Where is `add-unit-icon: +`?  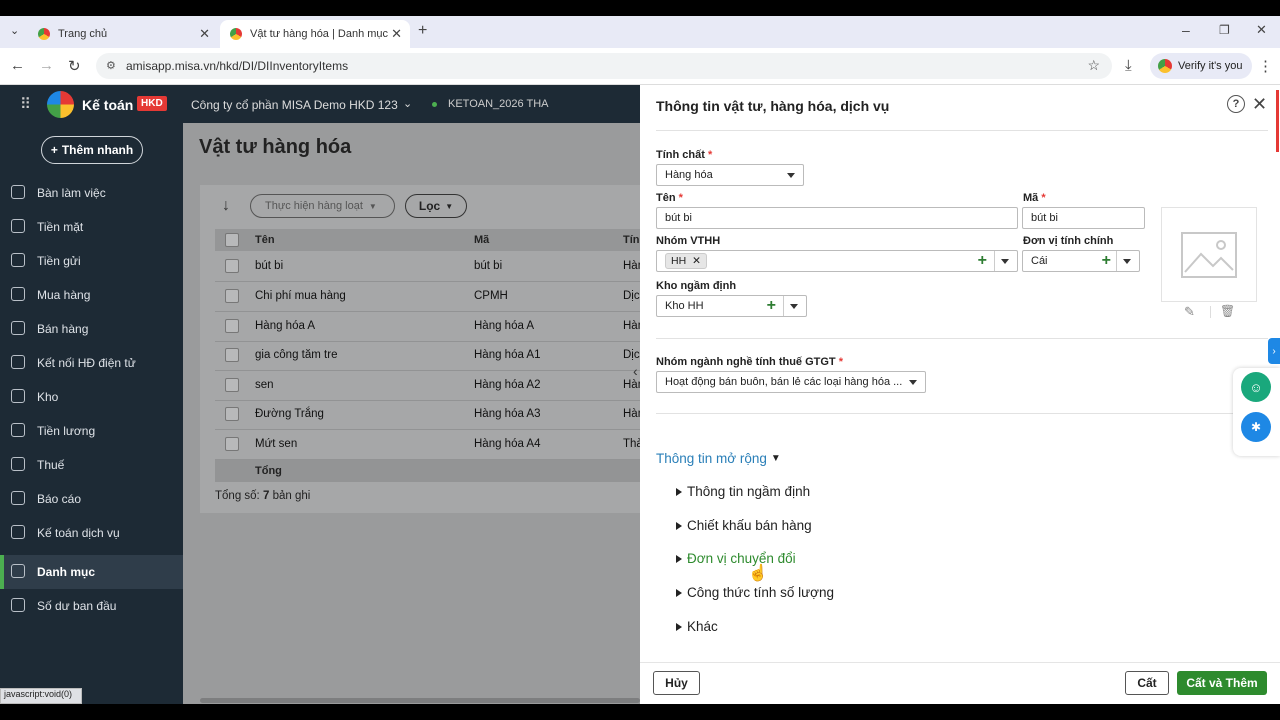 add-unit-icon: + is located at coordinates (1106, 261).